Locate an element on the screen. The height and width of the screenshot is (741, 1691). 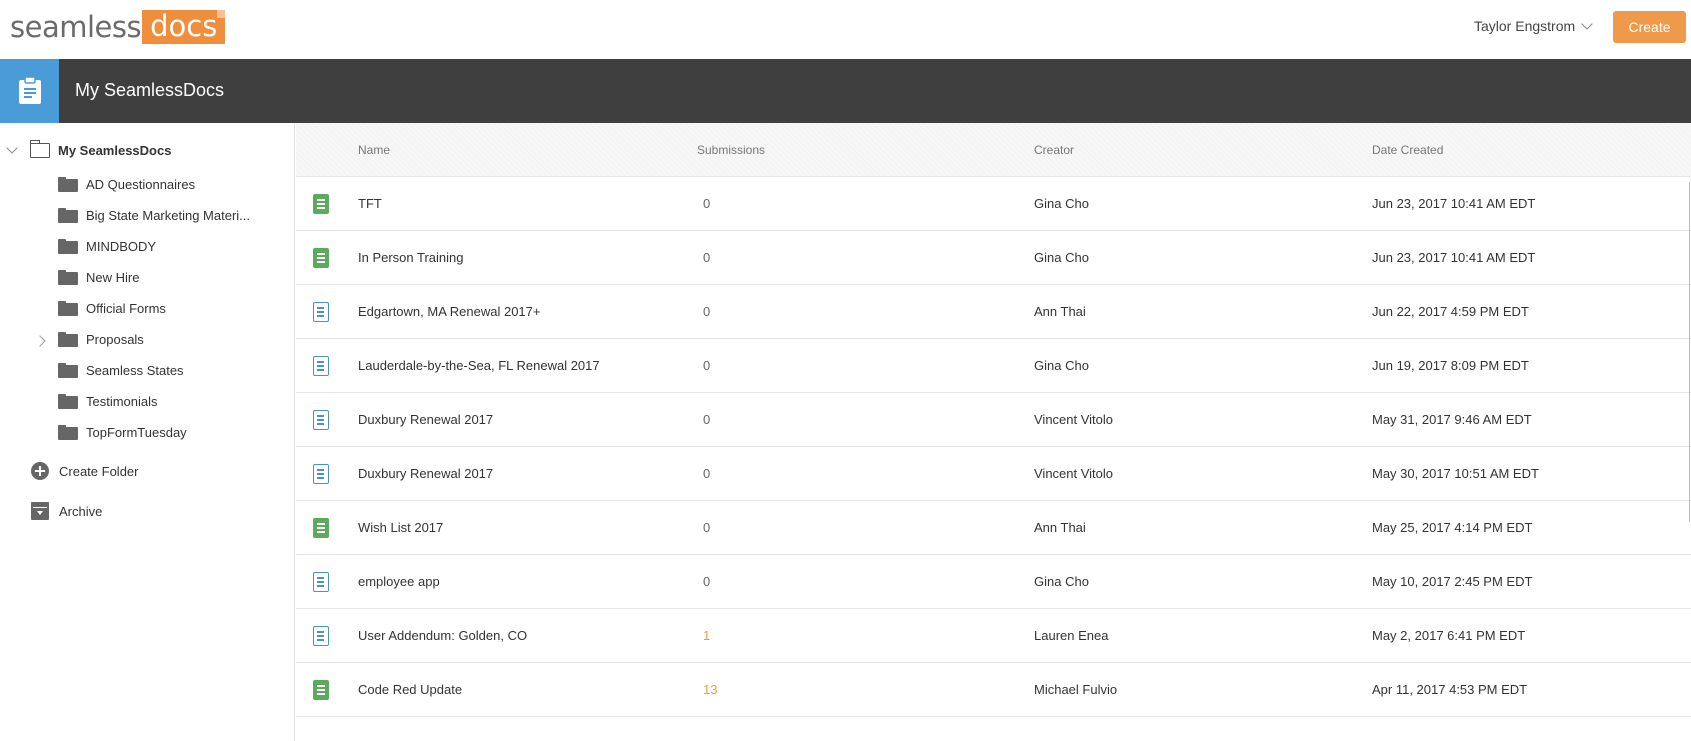
archive-icon is located at coordinates (40, 511).